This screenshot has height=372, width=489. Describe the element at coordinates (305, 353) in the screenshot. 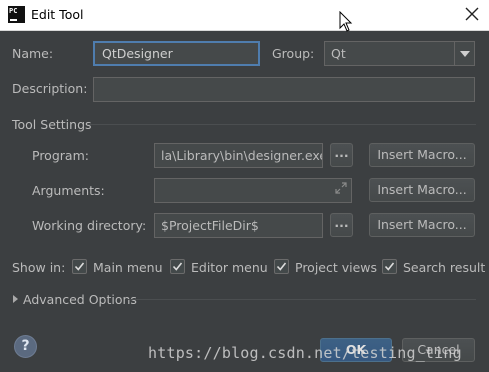

I see `watermark-text: https://blog.csdn.net/testing_ting` at that location.